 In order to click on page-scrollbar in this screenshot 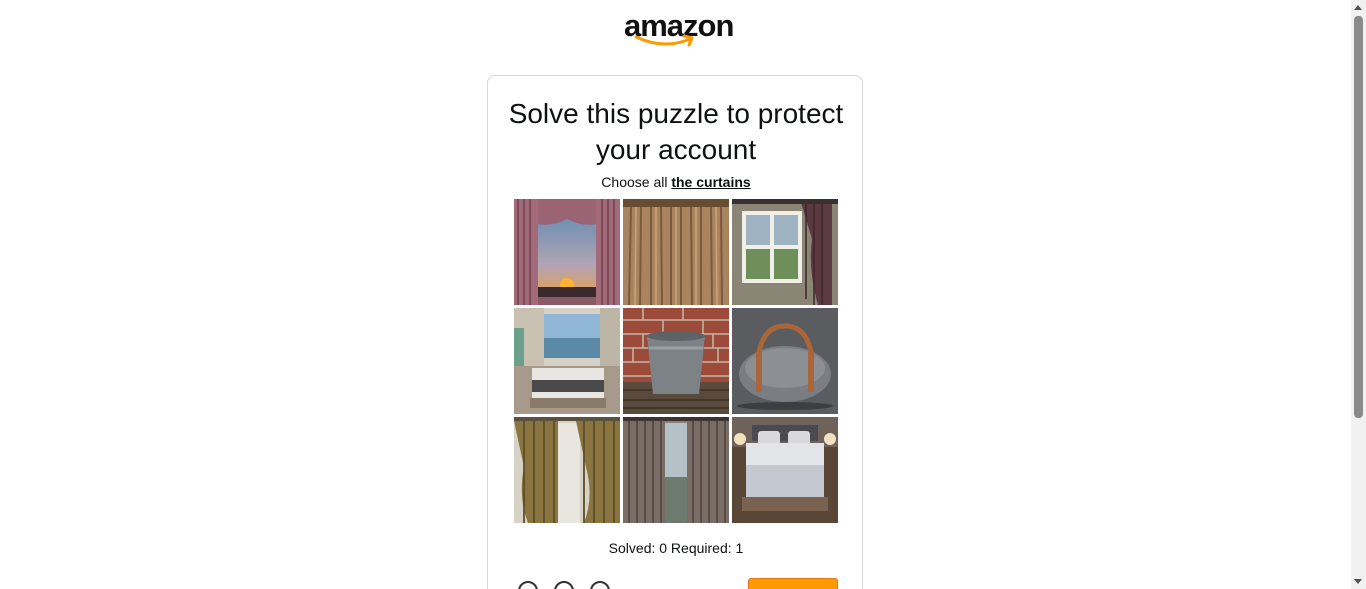, I will do `click(1358, 294)`.